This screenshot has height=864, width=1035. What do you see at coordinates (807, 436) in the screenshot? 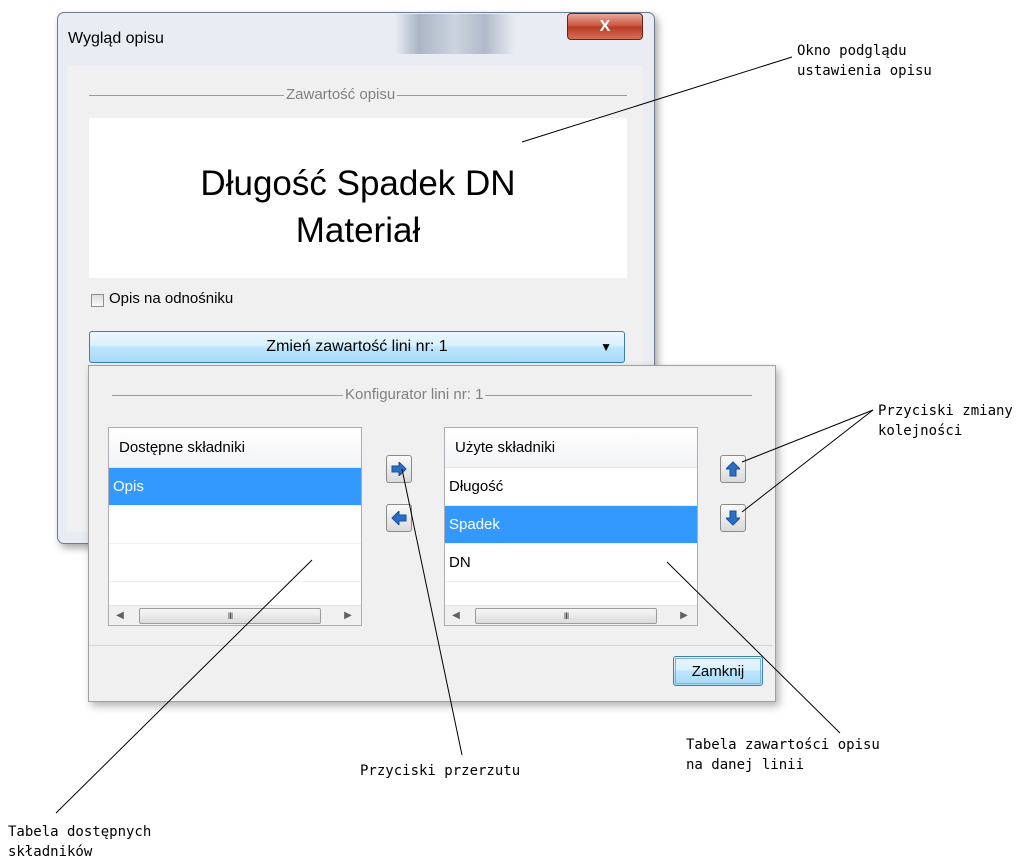
I see `leader-order-up` at bounding box center [807, 436].